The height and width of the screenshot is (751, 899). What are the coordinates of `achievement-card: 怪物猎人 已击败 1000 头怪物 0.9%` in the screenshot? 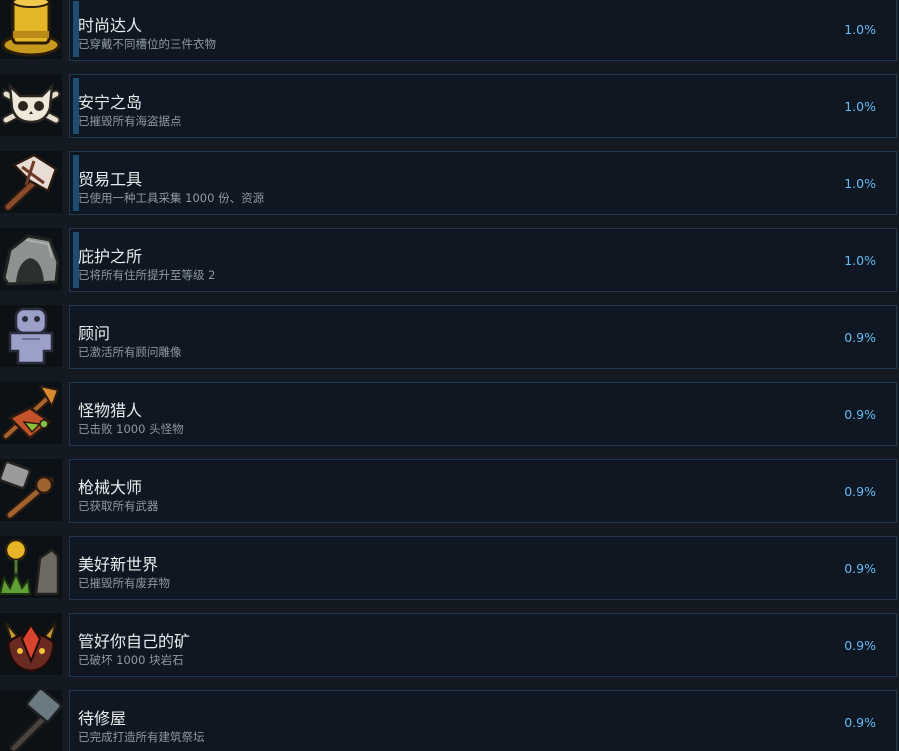 It's located at (483, 414).